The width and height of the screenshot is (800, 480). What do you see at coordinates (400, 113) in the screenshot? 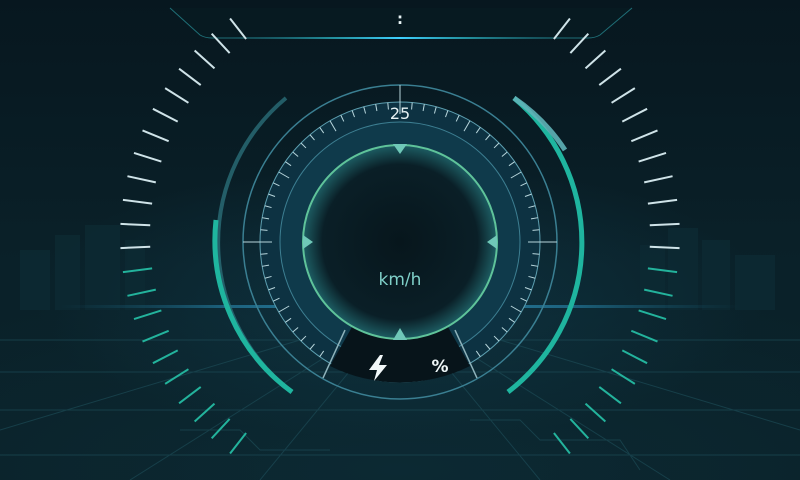
I see `scale-label-top: 25` at bounding box center [400, 113].